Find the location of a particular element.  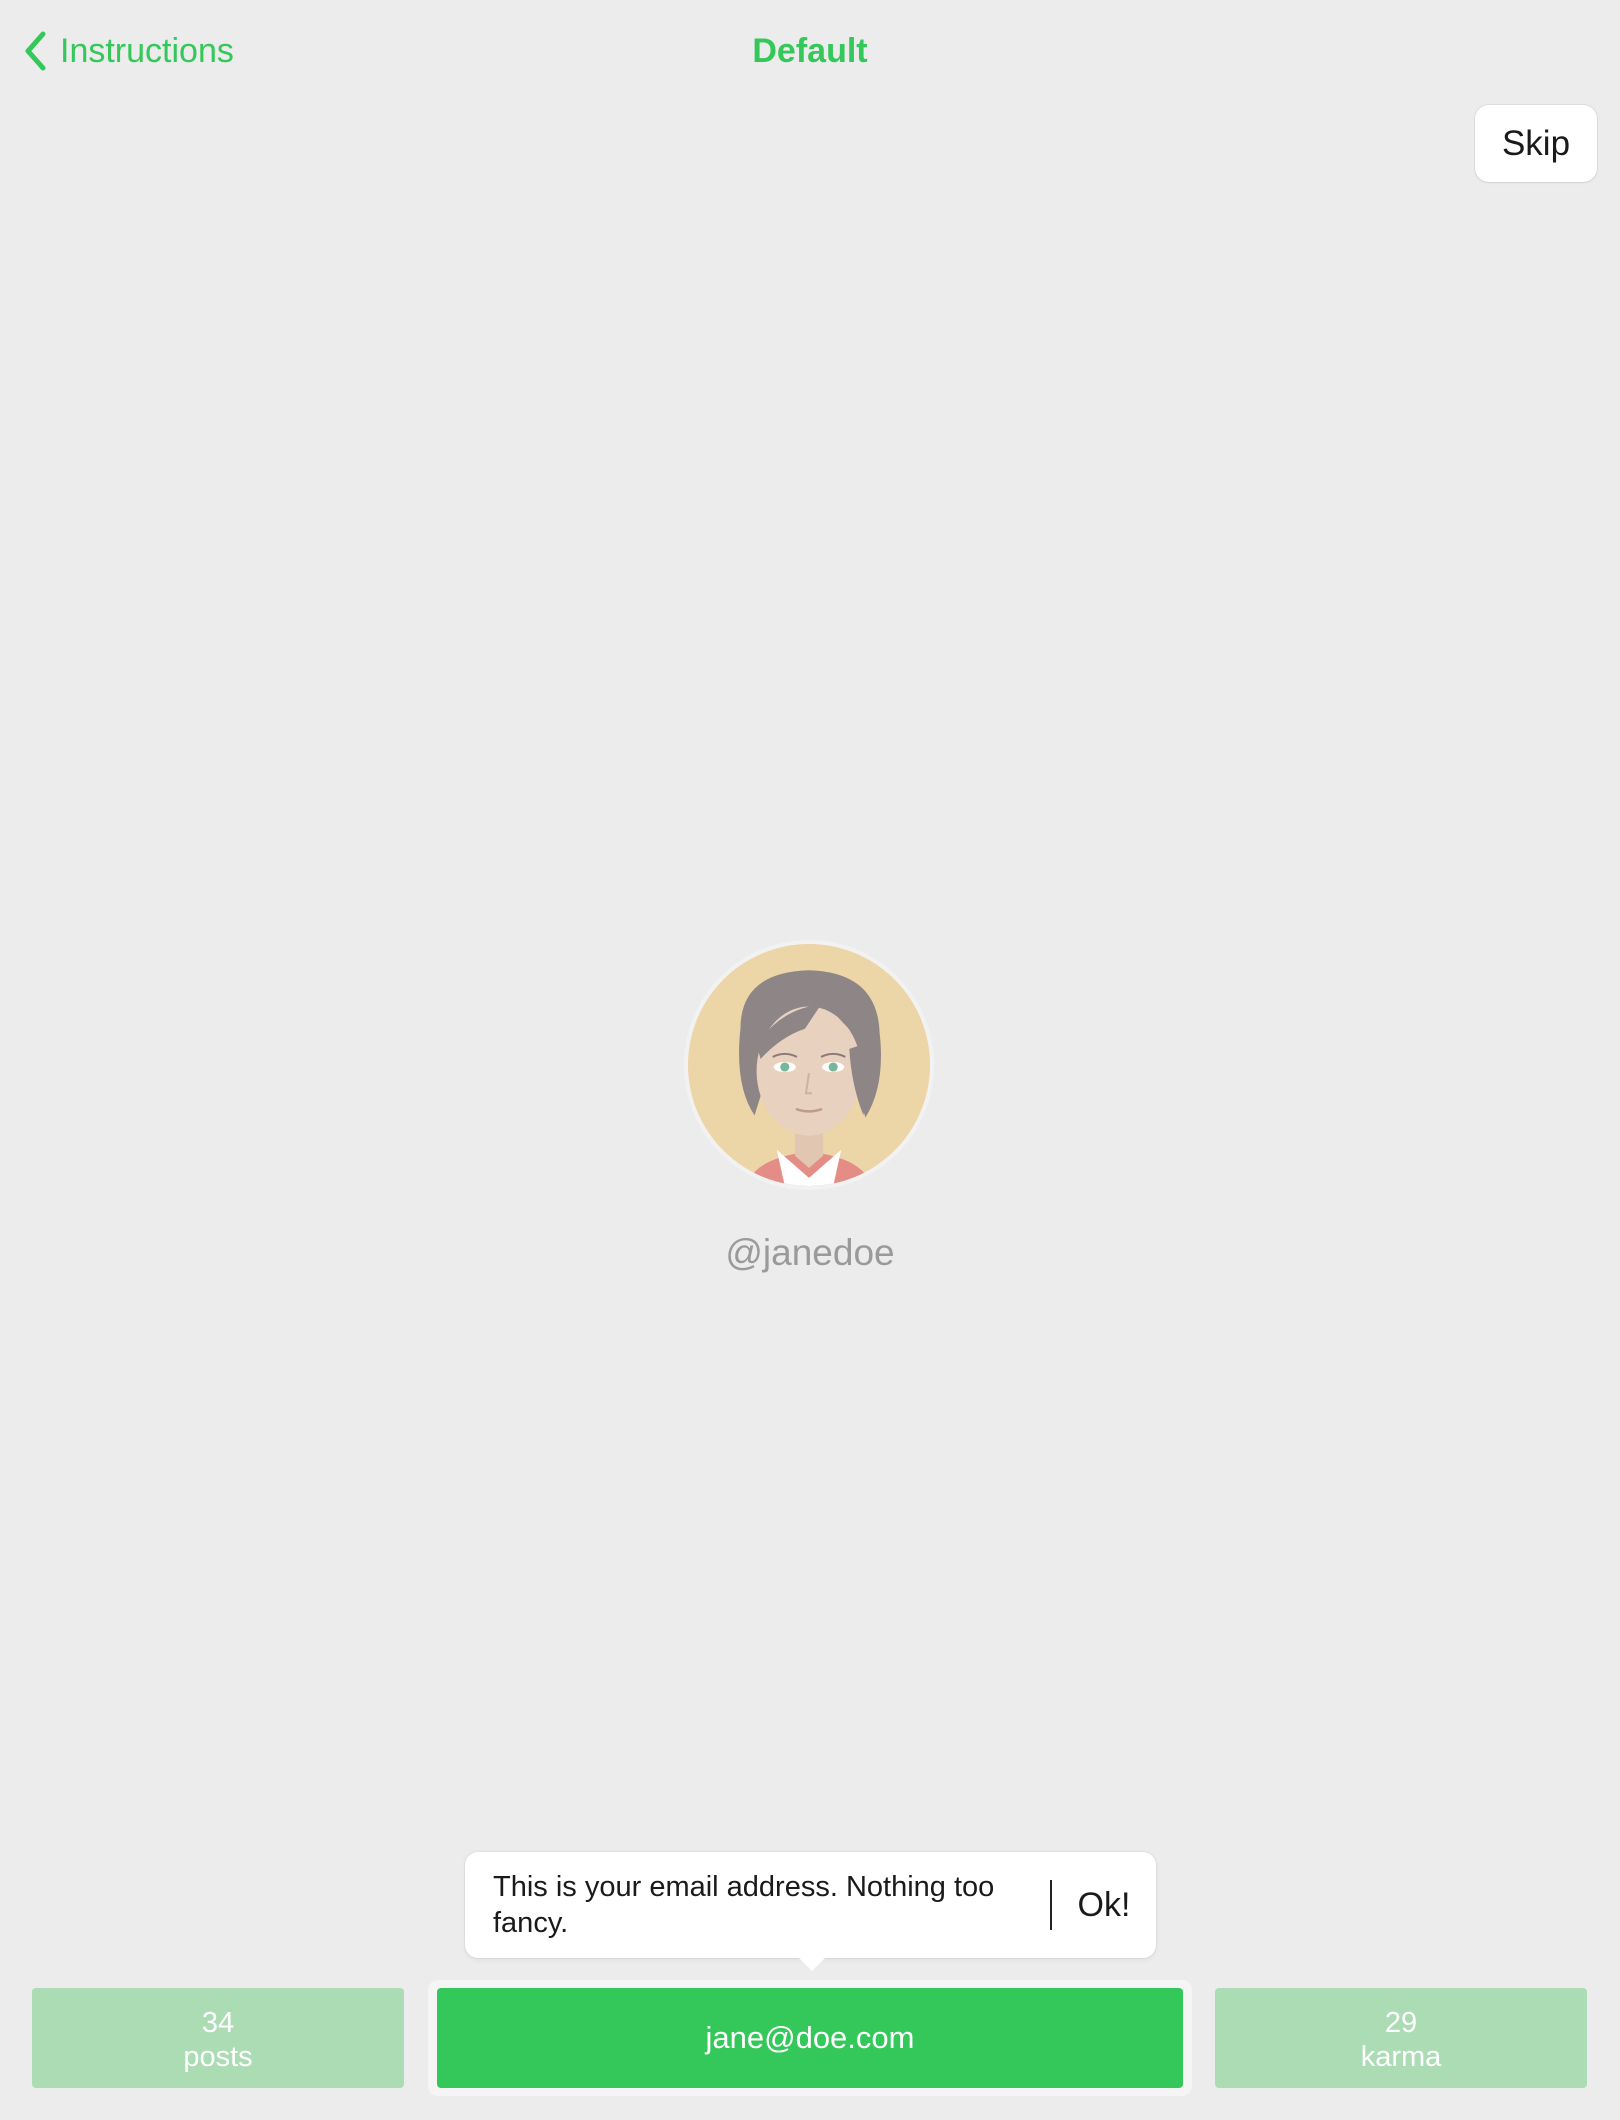

avatar is located at coordinates (809, 1065).